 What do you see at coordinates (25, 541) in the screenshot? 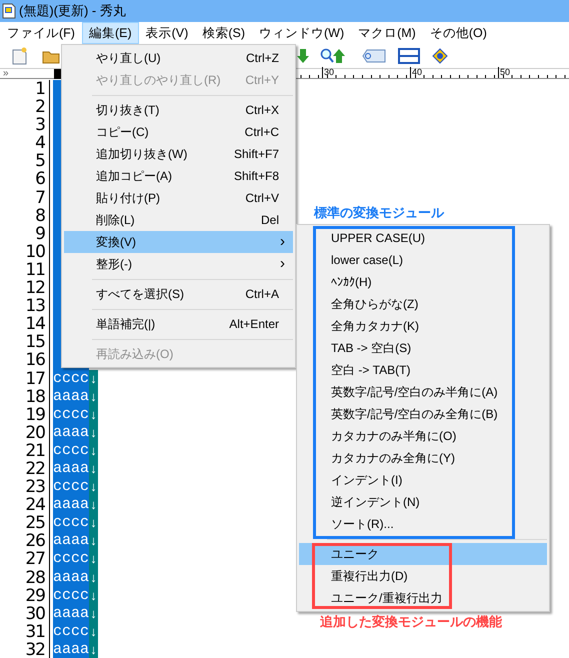
I see `line-number: 26` at bounding box center [25, 541].